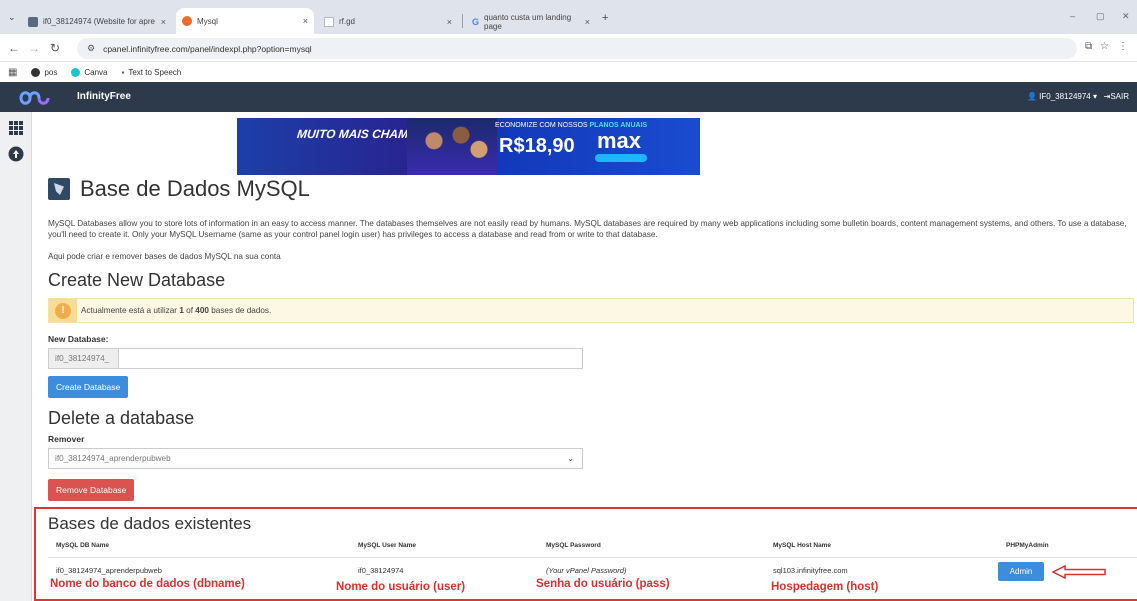  What do you see at coordinates (541, 125) in the screenshot?
I see `banner-right-top-text: ECONOMIZE COM NOSSOS` at bounding box center [541, 125].